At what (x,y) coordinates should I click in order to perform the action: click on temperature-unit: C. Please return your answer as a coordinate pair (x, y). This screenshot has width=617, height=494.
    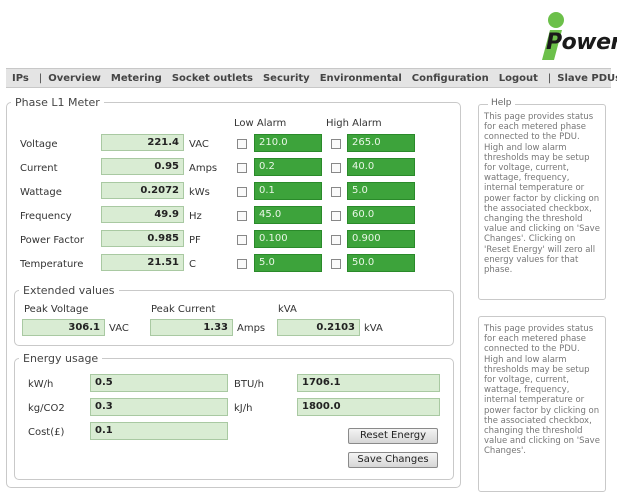
    Looking at the image, I should click on (192, 264).